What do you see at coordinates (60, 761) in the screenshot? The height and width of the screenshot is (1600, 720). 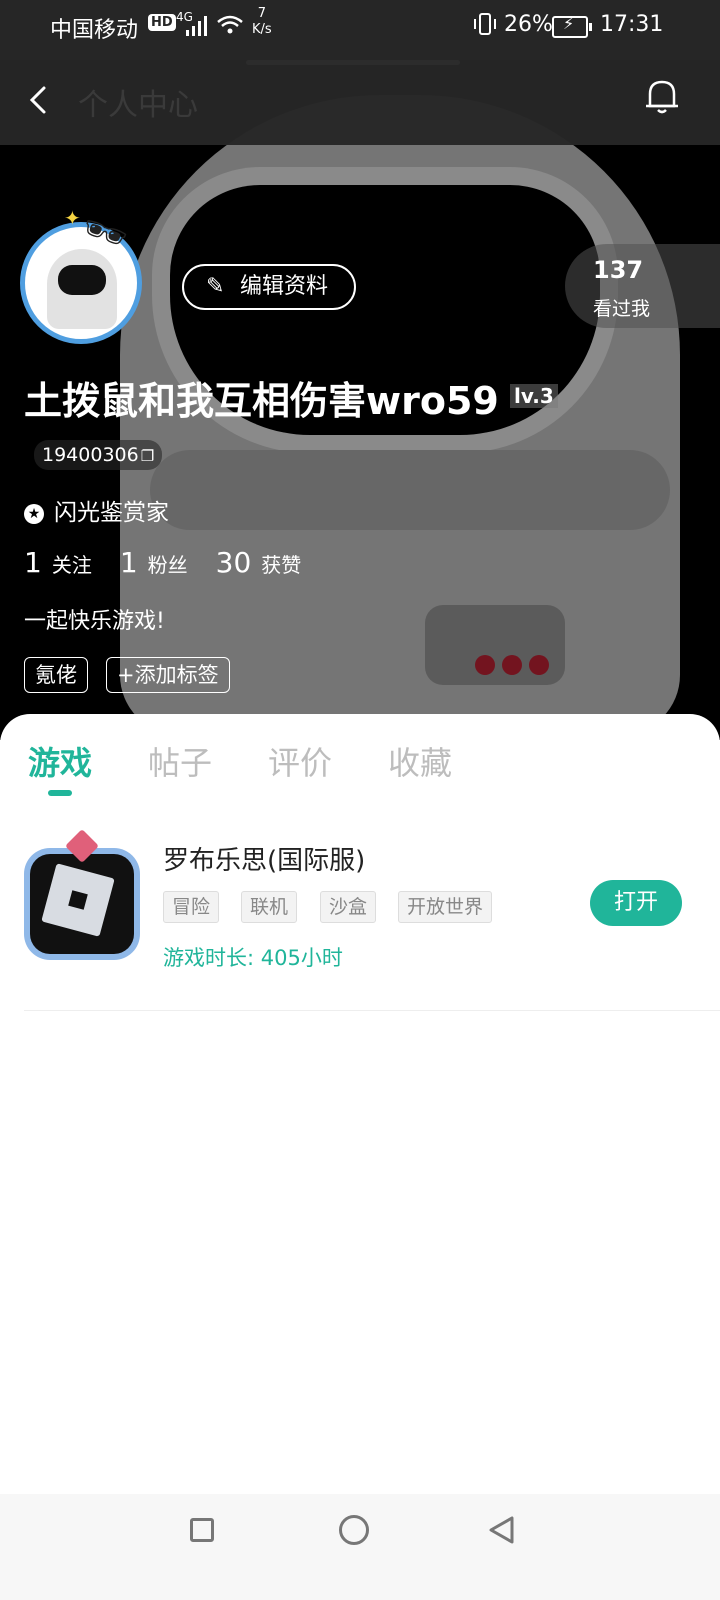 I see `tab-games: 游戏` at bounding box center [60, 761].